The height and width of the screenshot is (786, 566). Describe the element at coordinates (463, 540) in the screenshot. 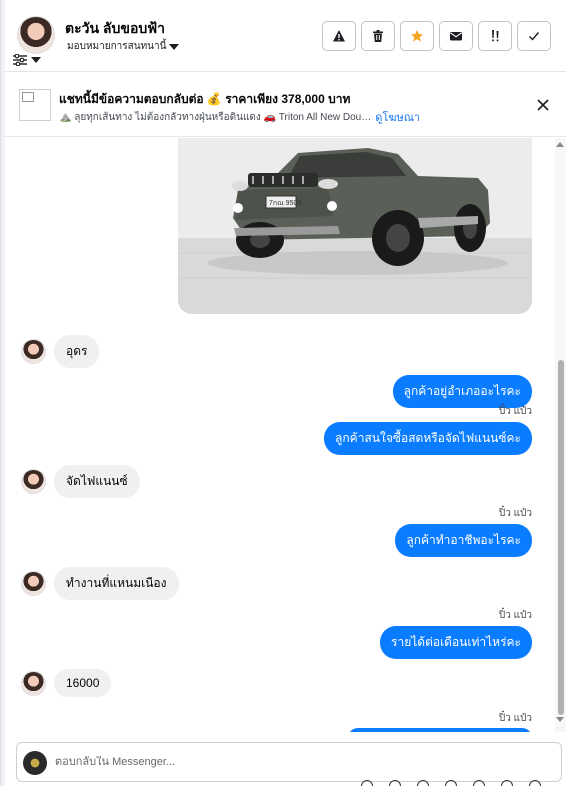

I see `outgoing-message: ลูกค้าทำอาชีพอะไรคะ` at that location.